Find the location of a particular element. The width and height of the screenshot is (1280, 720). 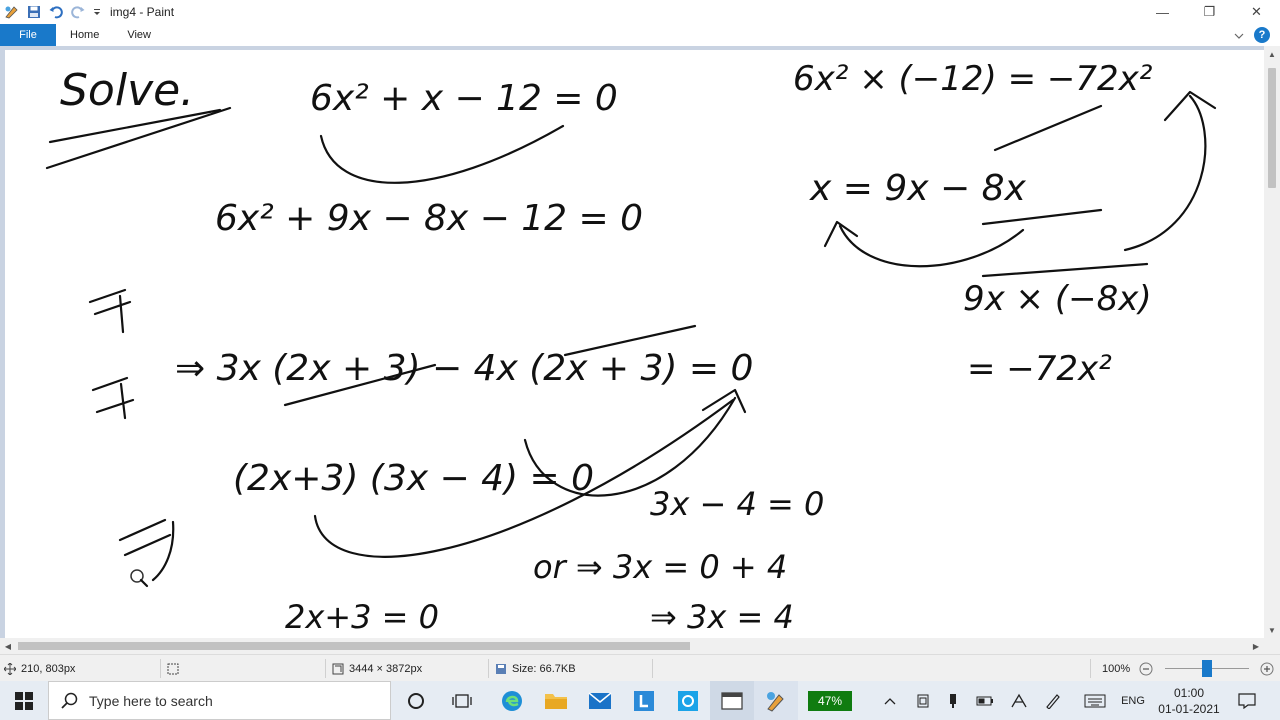

crosshair-icon is located at coordinates (10, 668).